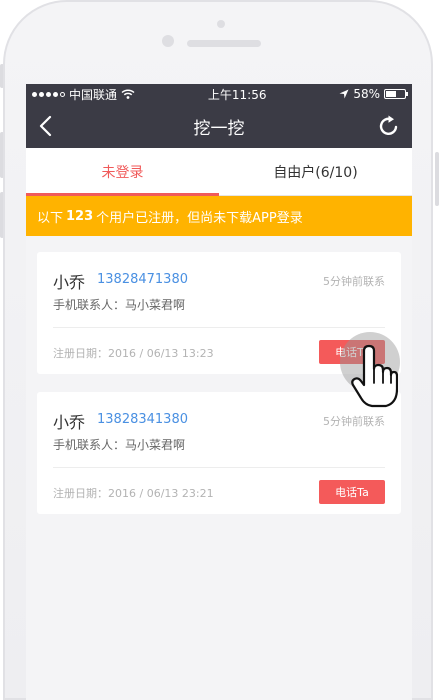  I want to click on phone-camera, so click(168, 41).